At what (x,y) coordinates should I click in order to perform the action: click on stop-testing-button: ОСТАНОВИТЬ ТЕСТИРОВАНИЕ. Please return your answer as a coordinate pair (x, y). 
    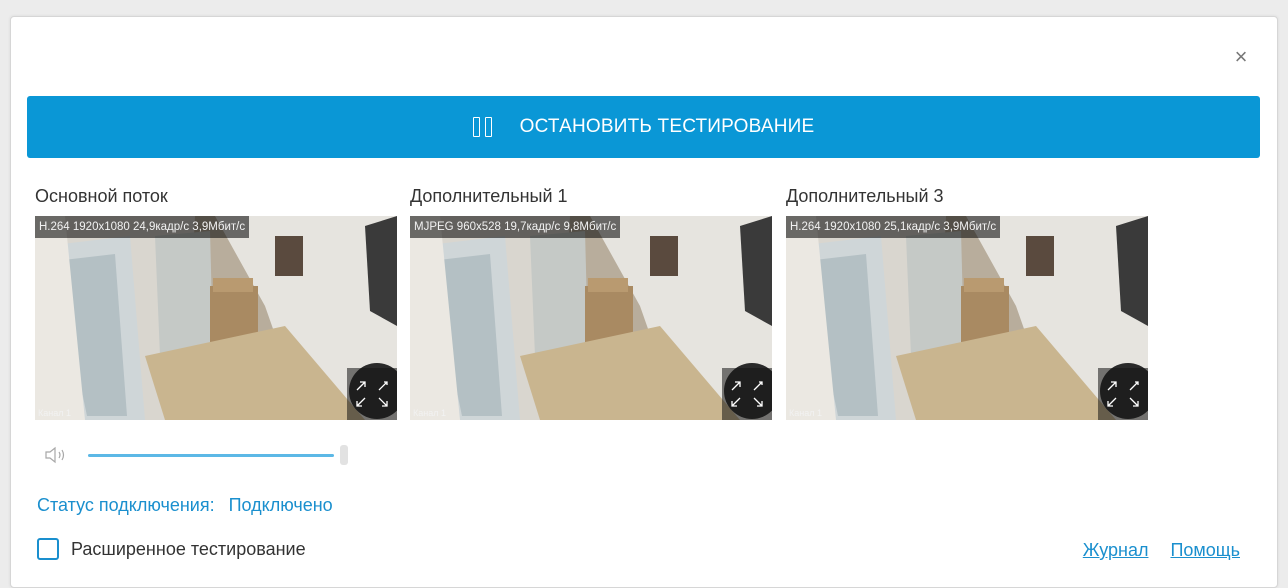
    Looking at the image, I should click on (643, 127).